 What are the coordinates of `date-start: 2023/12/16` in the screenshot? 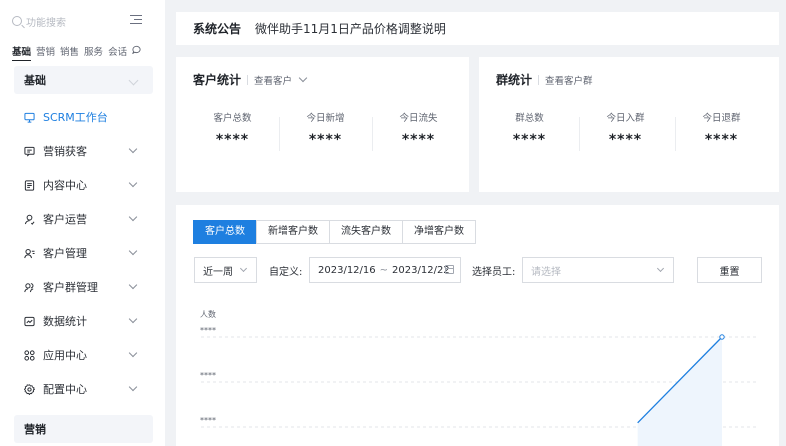 It's located at (347, 270).